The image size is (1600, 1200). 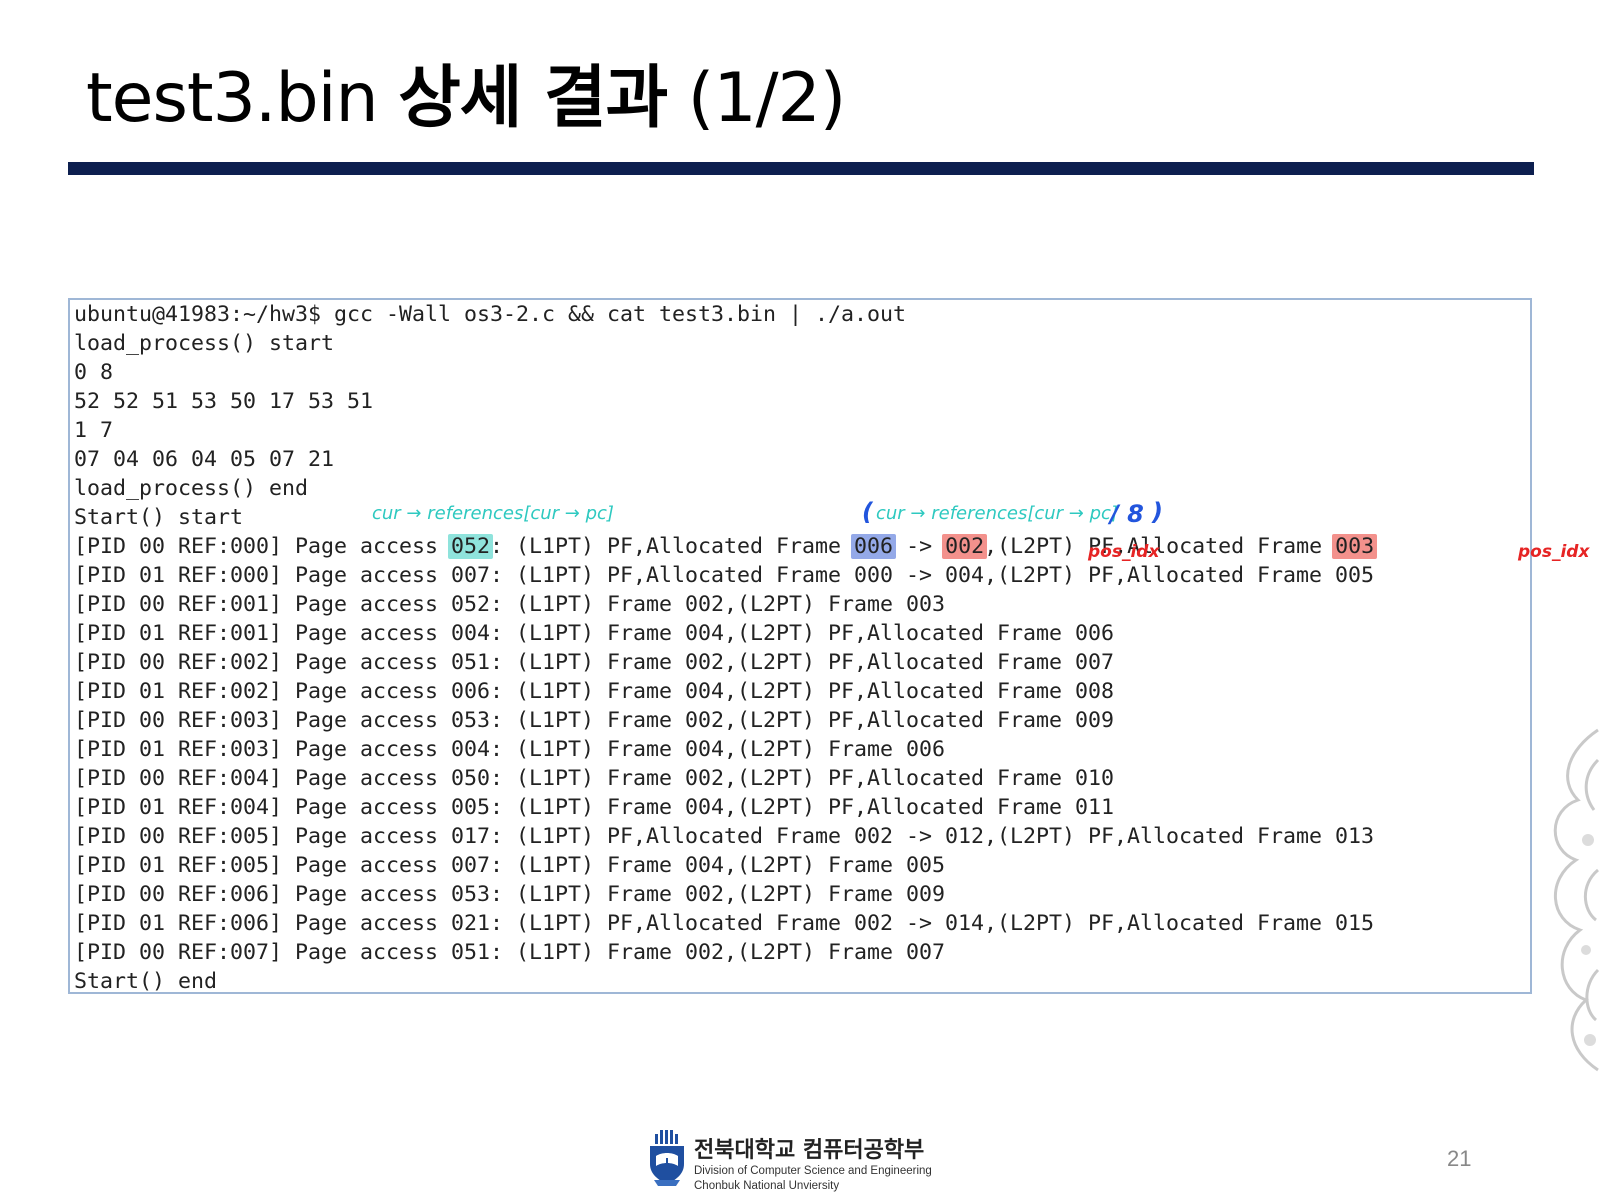 What do you see at coordinates (867, 512) in the screenshot?
I see `annotation-blue-open-paren: (` at bounding box center [867, 512].